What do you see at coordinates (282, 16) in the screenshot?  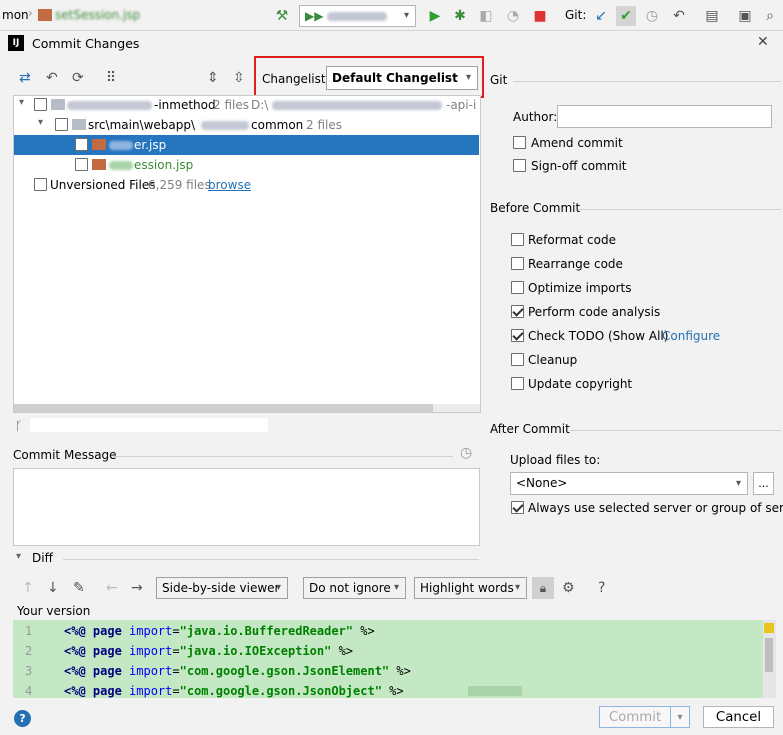 I see `build-hammer-icon: ⚒` at bounding box center [282, 16].